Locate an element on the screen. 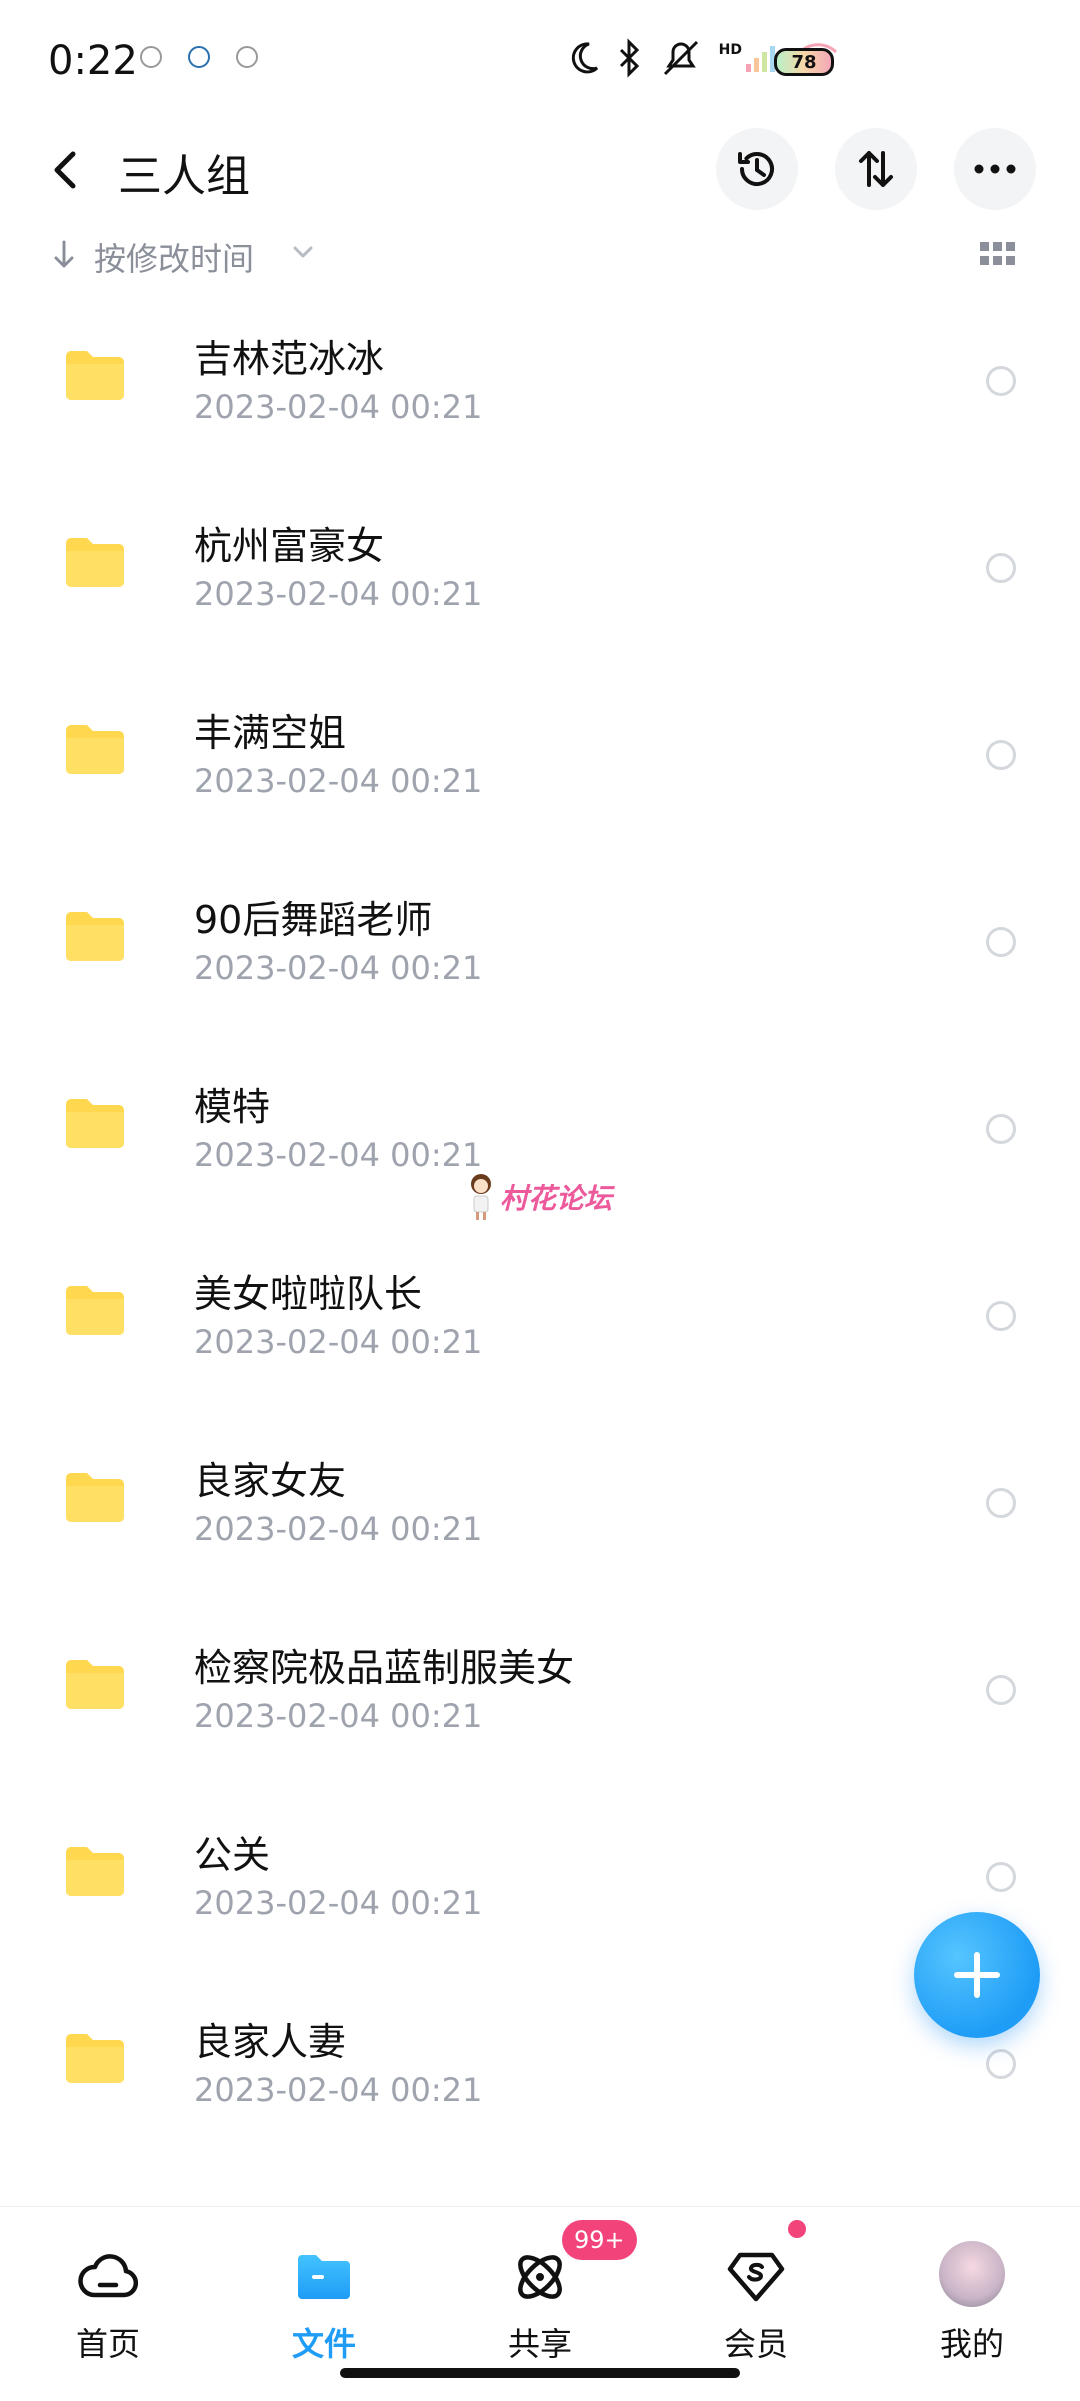  tab-label: 共享 is located at coordinates (539, 2344).